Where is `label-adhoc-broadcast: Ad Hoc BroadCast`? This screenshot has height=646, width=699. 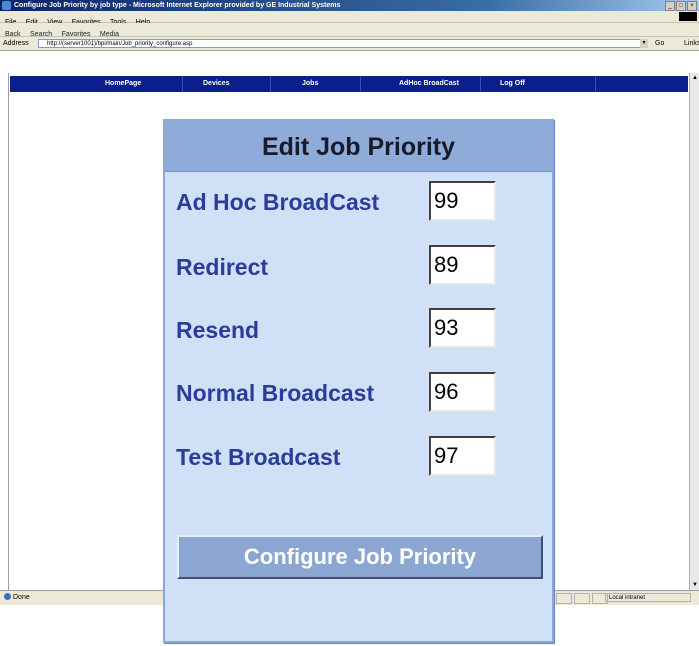
label-adhoc-broadcast: Ad Hoc BroadCast is located at coordinates (278, 202).